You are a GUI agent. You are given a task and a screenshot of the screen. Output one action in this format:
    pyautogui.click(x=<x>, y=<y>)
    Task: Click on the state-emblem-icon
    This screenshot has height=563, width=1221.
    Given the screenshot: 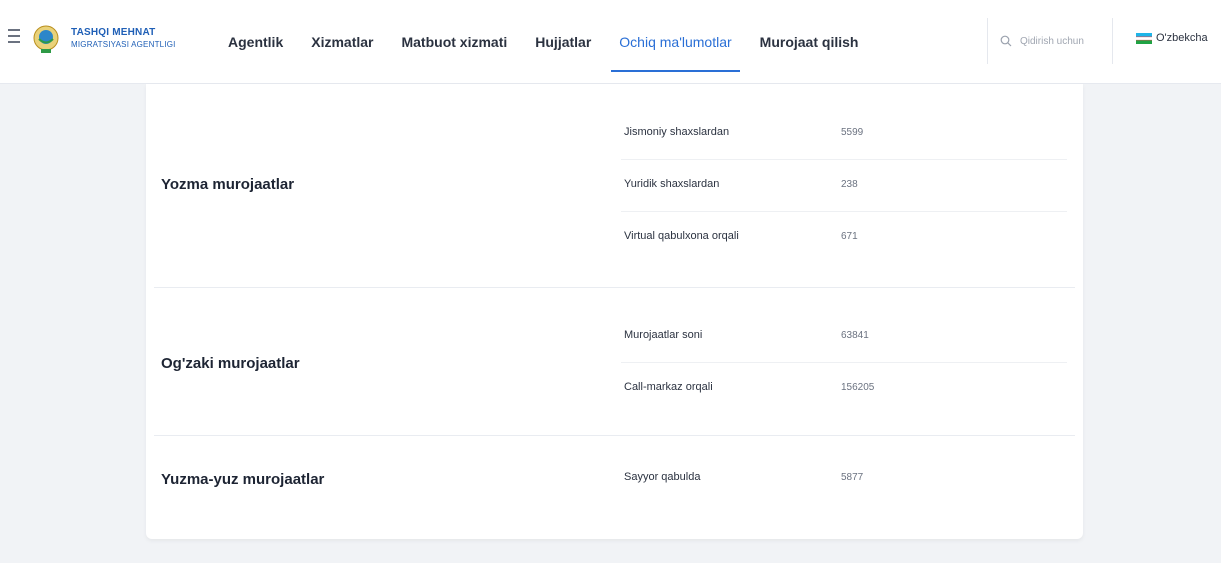 What is the action you would take?
    pyautogui.click(x=46, y=39)
    